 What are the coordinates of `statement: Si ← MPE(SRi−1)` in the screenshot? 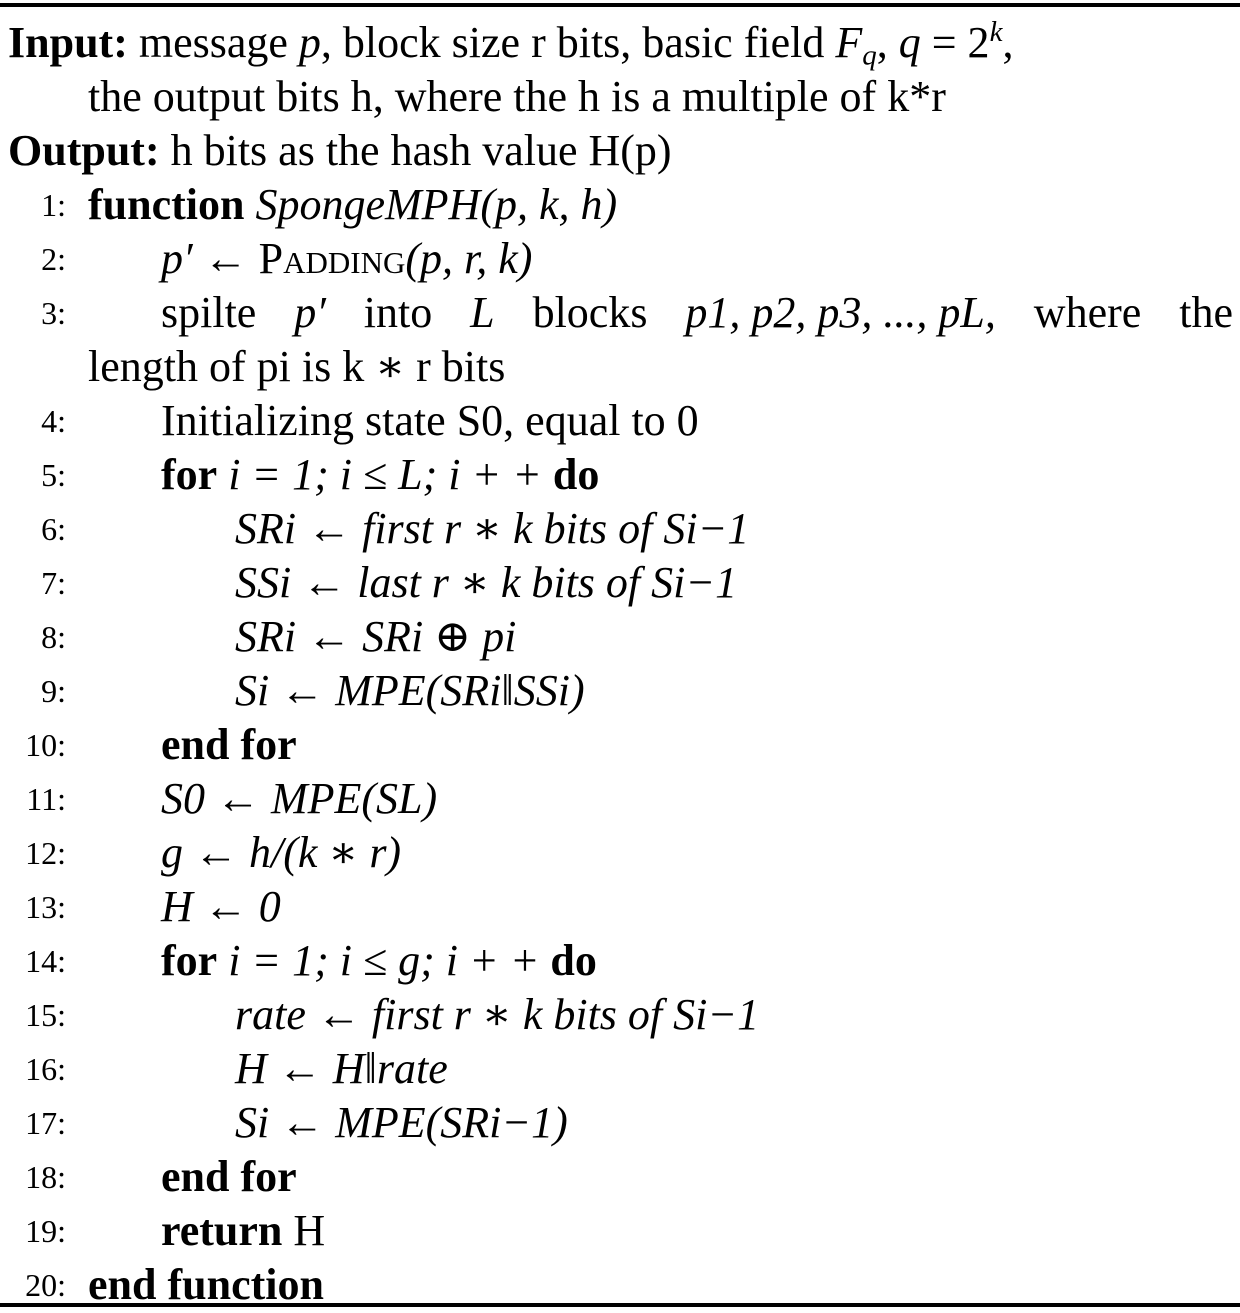 It's located at (401, 1122).